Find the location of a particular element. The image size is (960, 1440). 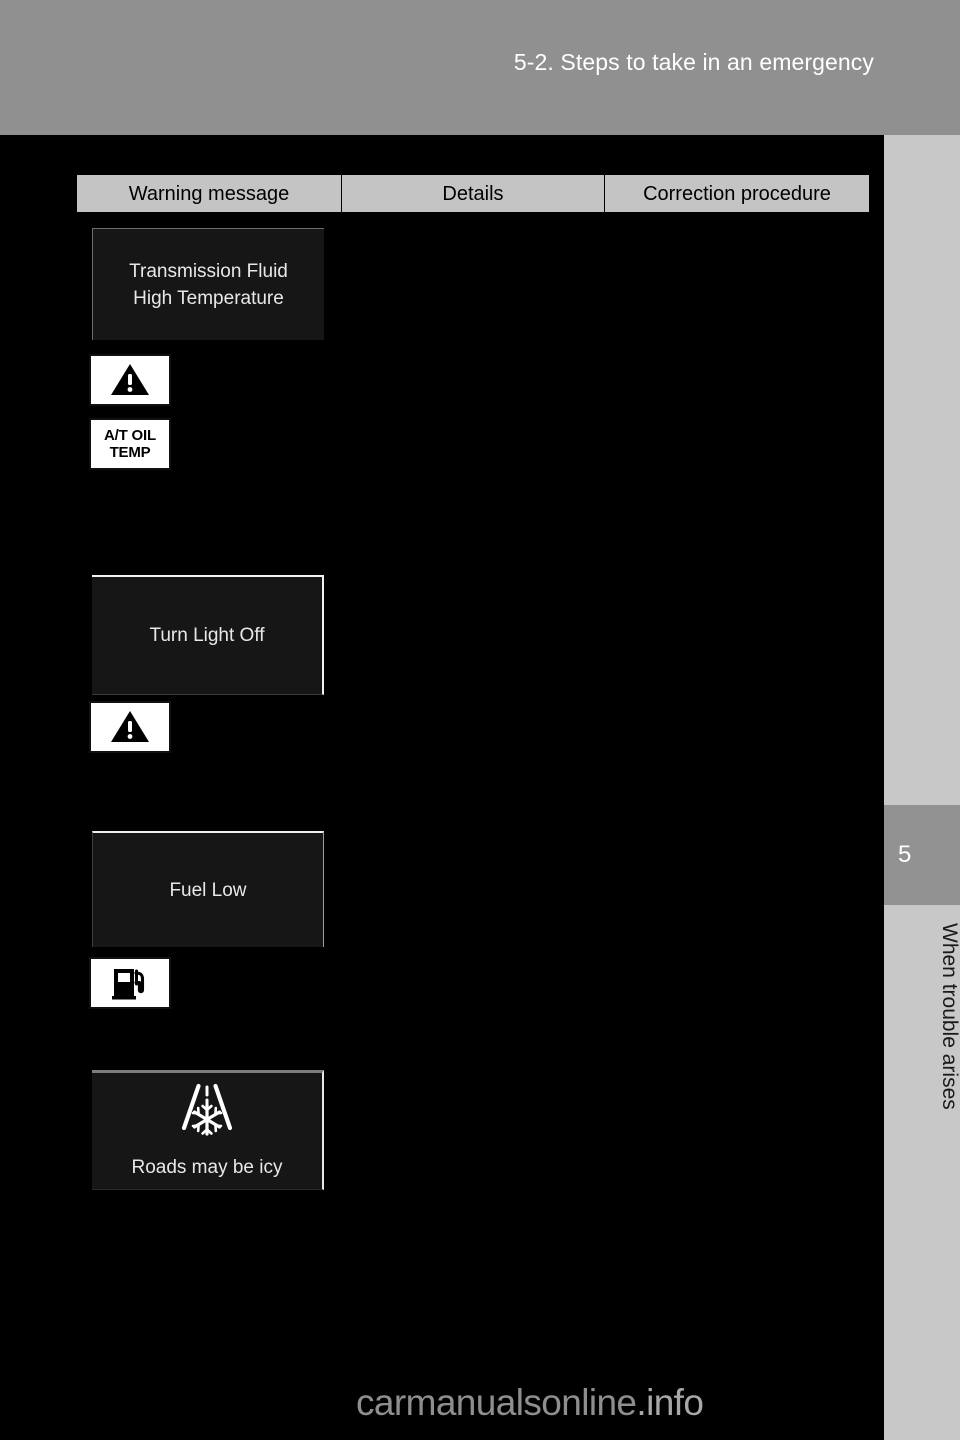

warning-message-line: Transmission Fluid is located at coordinates (208, 271).